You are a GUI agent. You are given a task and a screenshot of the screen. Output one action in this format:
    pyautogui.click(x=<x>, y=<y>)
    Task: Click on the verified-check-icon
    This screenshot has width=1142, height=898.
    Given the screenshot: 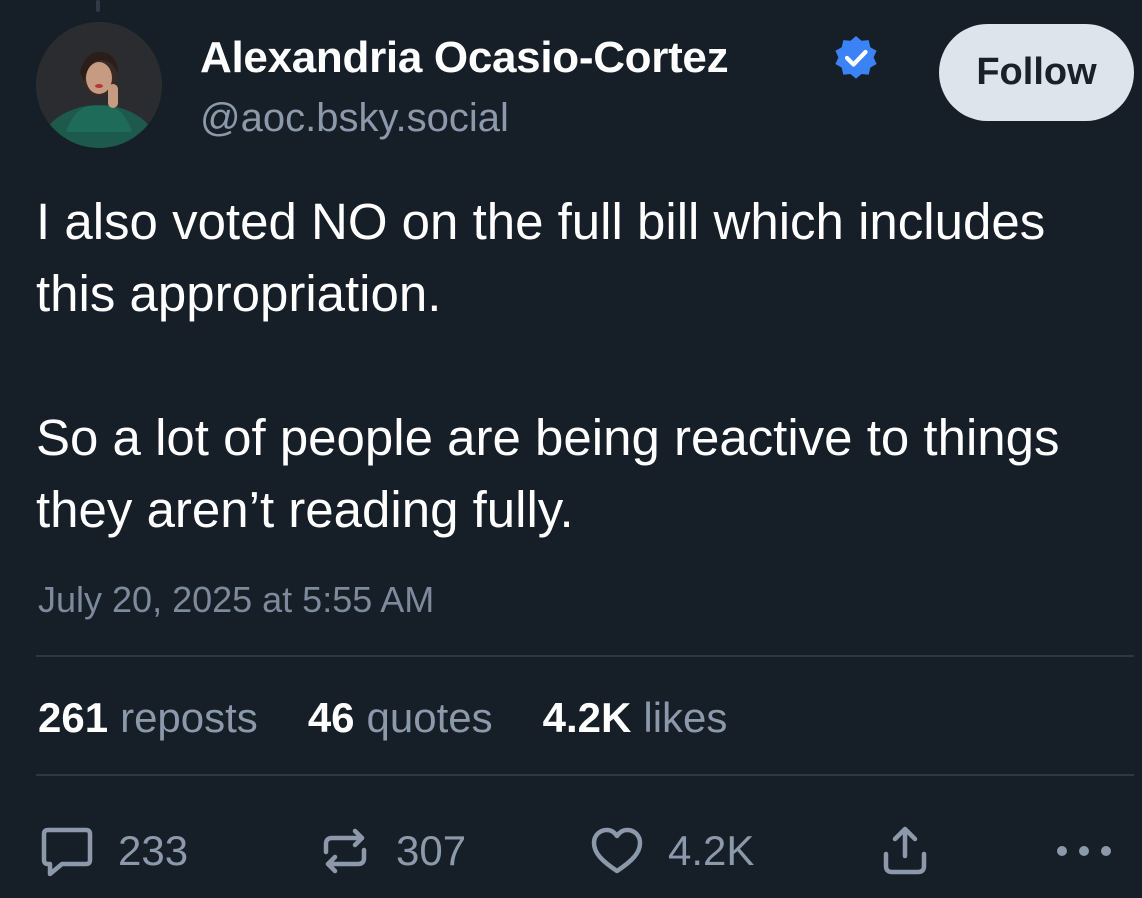 What is the action you would take?
    pyautogui.click(x=856, y=58)
    